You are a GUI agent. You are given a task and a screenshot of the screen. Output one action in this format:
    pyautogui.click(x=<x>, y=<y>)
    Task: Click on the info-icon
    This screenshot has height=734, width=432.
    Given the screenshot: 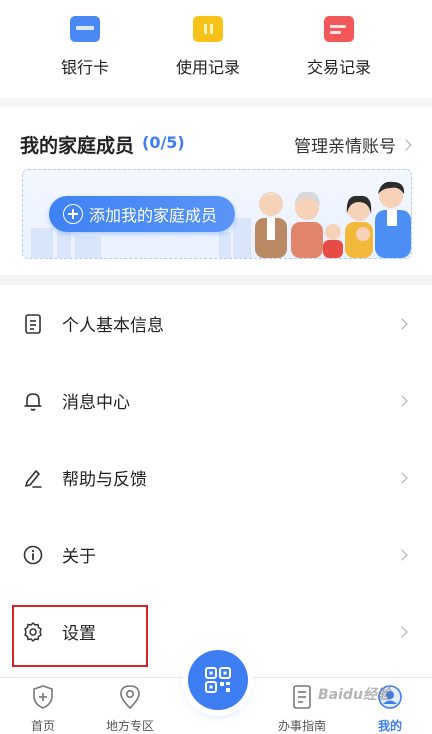 What is the action you would take?
    pyautogui.click(x=33, y=554)
    